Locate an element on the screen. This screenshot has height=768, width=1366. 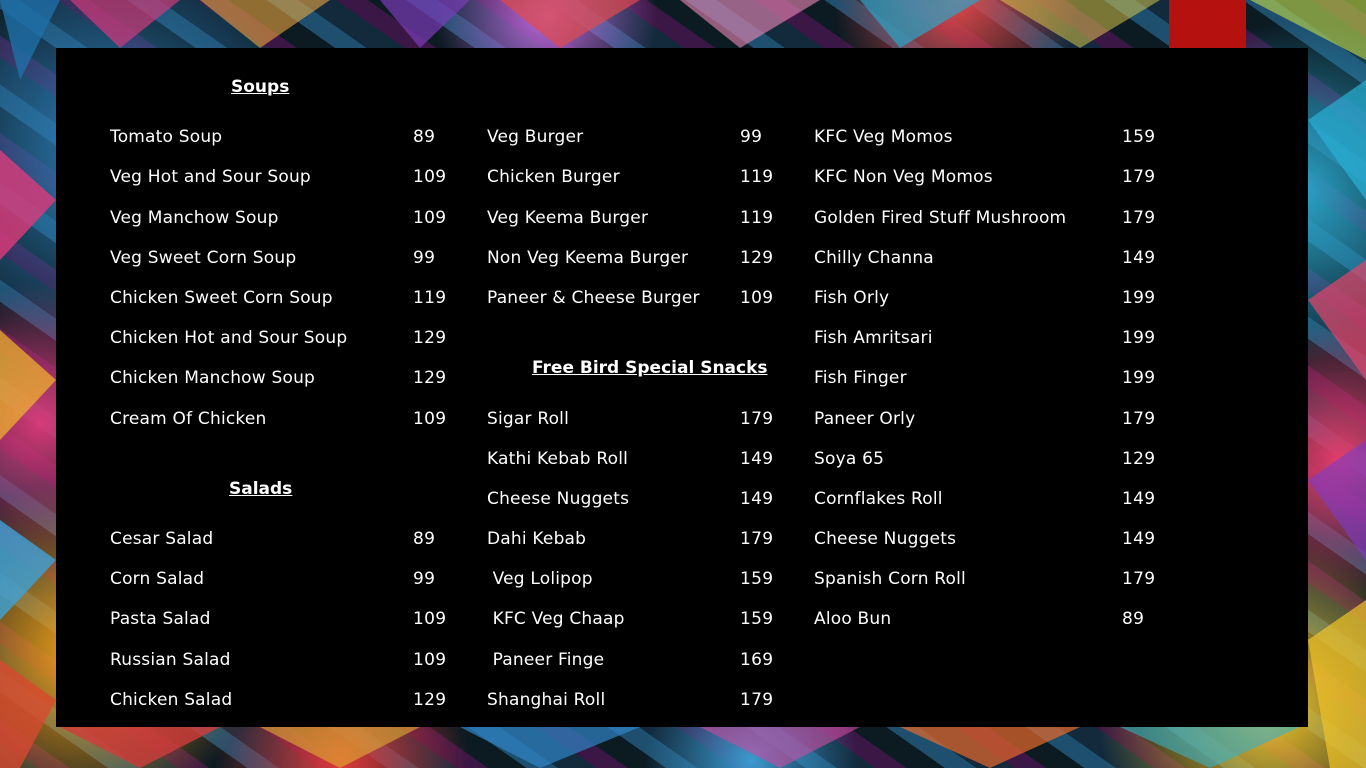
item-name: KFC Non Veg Momos is located at coordinates (903, 177).